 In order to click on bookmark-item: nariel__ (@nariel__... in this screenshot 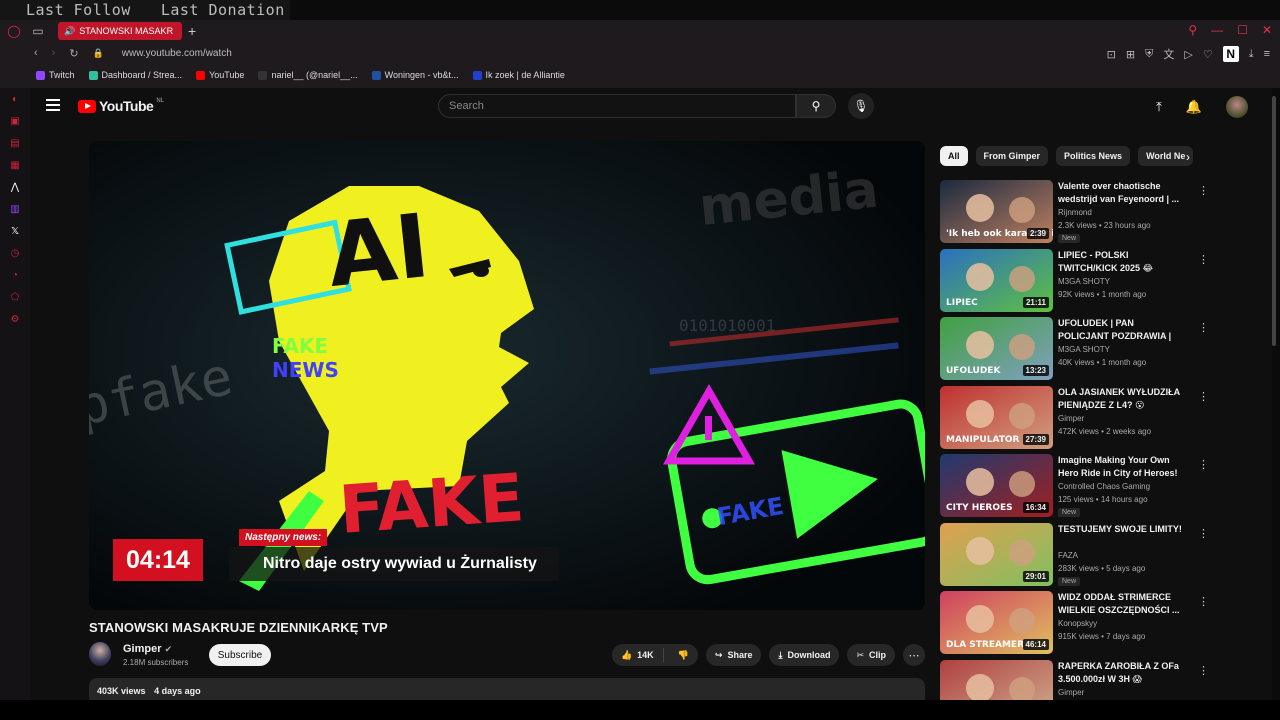, I will do `click(308, 75)`.